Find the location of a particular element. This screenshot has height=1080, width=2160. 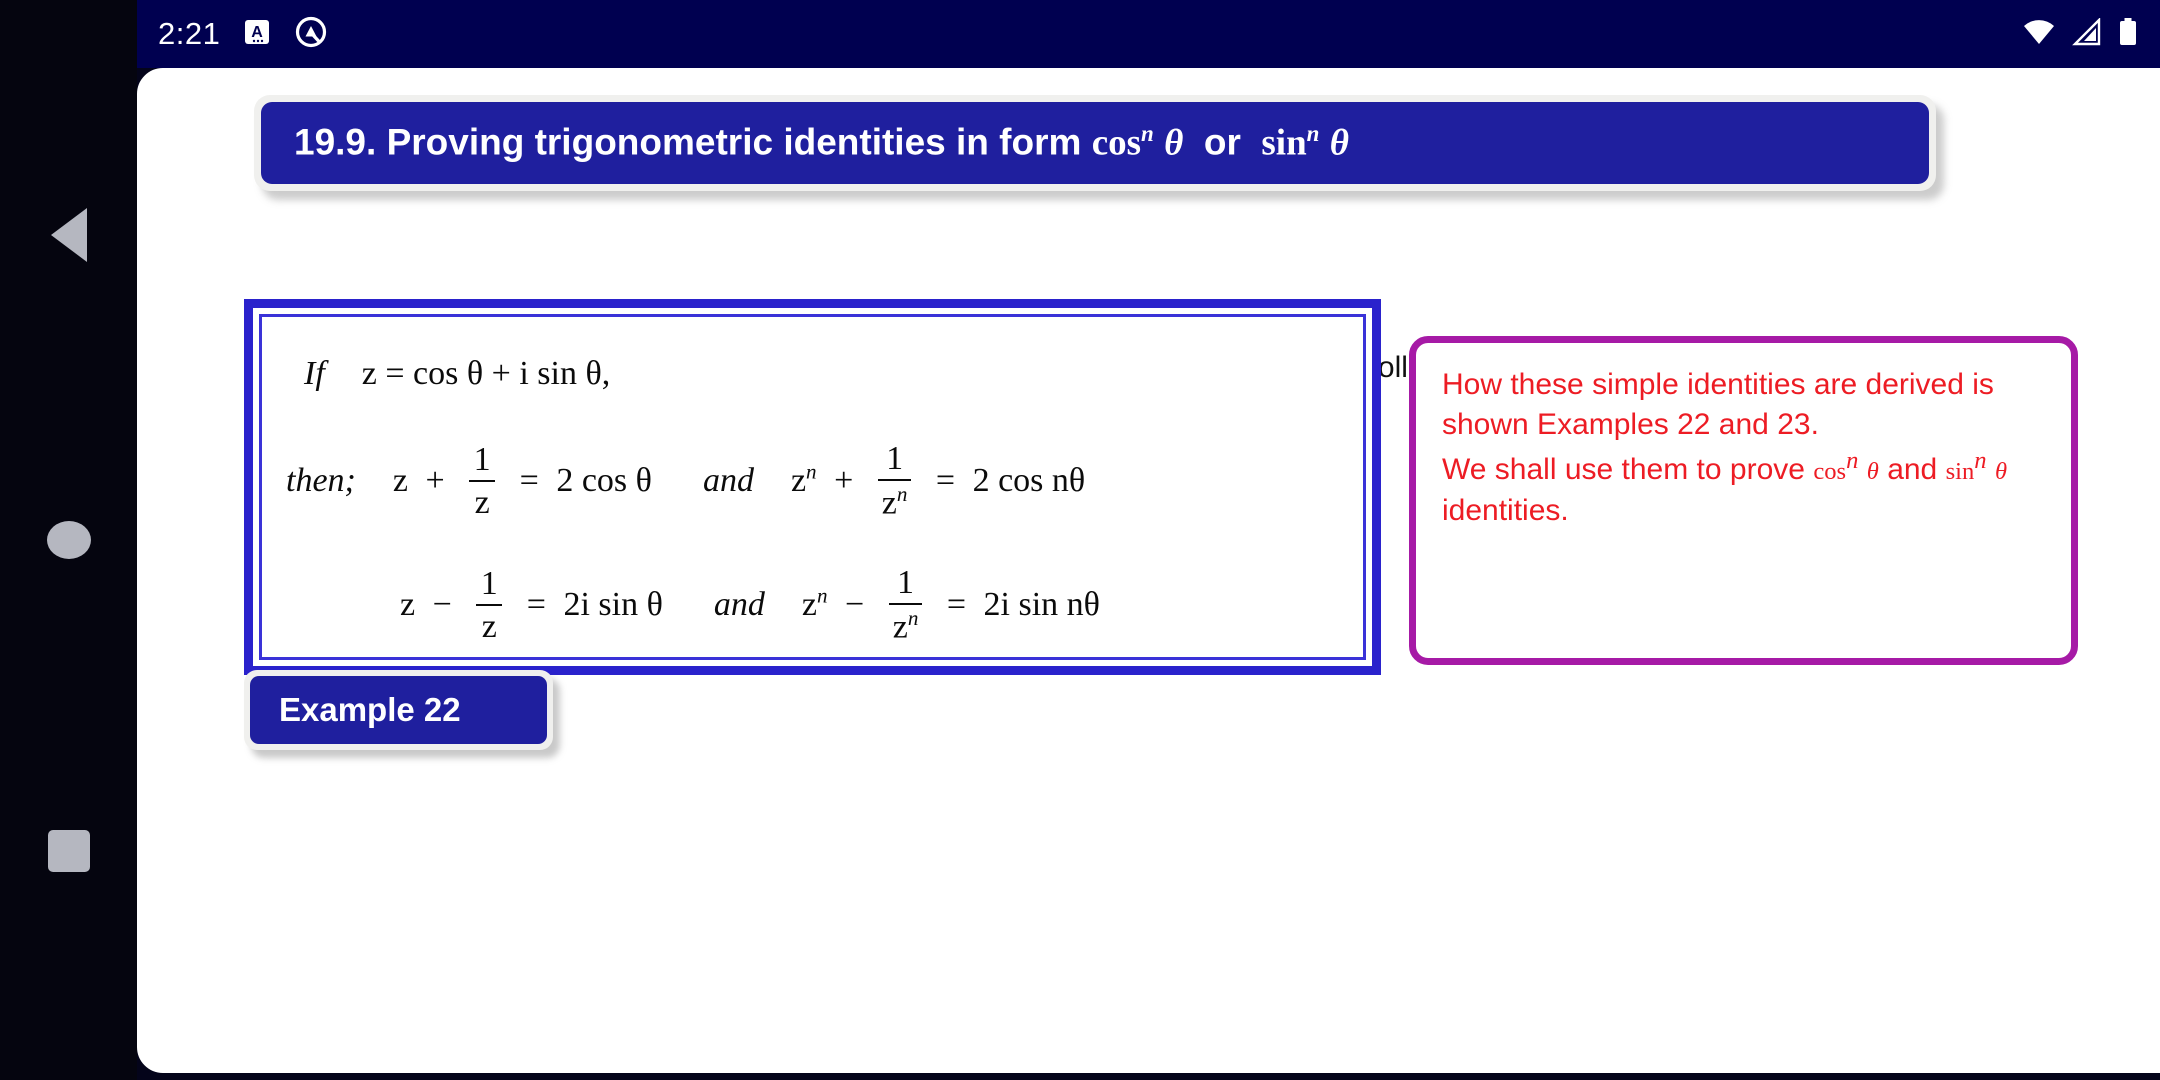

title-expr2-base: sin is located at coordinates (1284, 143).